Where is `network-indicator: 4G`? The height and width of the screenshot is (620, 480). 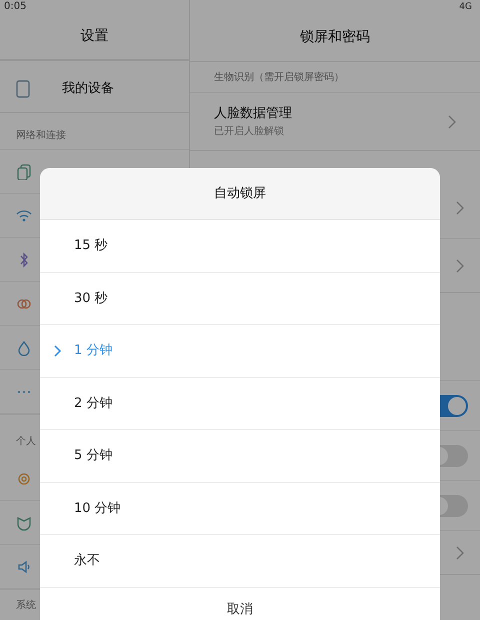 network-indicator: 4G is located at coordinates (465, 7).